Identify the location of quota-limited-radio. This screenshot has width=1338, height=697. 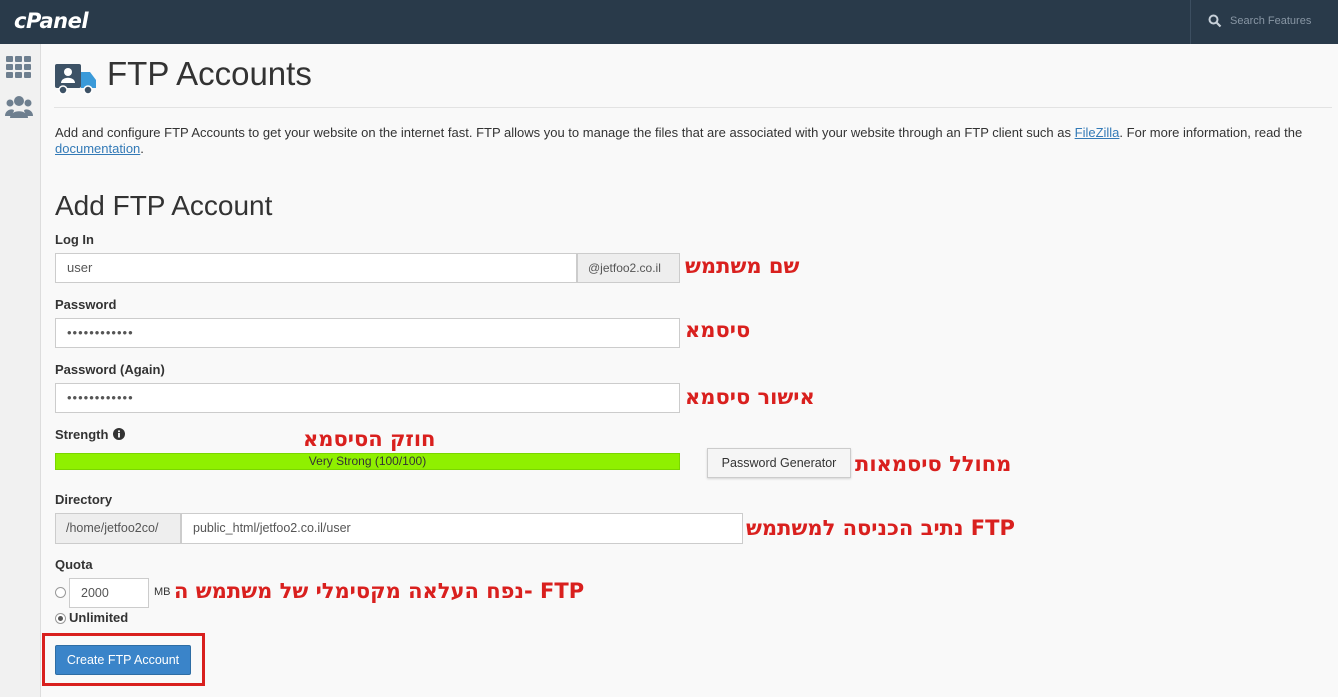
(60, 592).